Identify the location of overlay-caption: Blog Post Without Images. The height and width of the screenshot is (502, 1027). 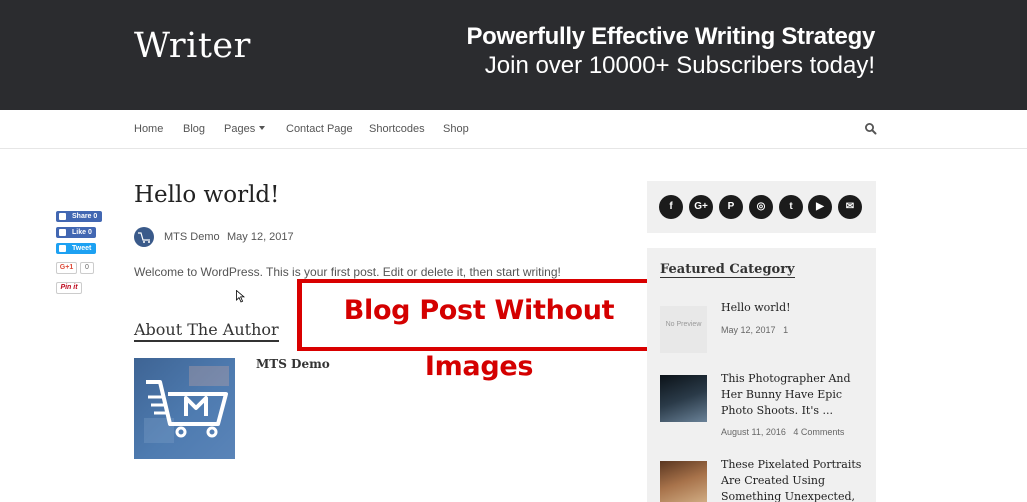
(479, 332).